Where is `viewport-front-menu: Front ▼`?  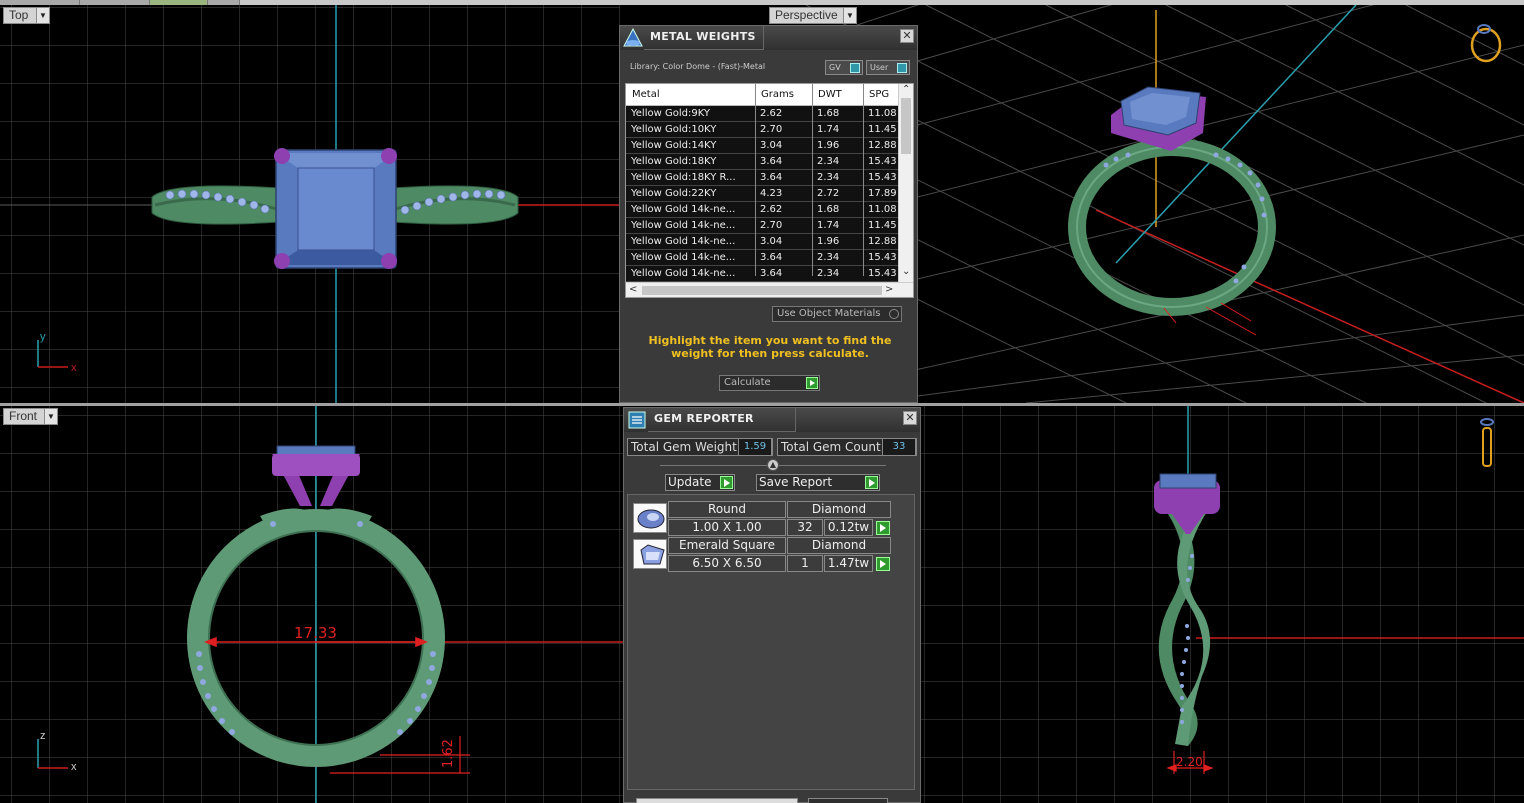
viewport-front-menu: Front ▼ is located at coordinates (30, 416).